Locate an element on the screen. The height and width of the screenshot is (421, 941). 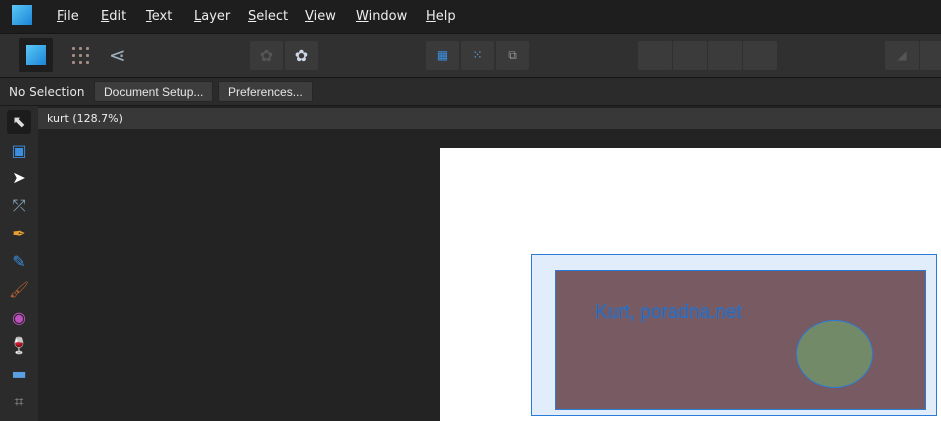
snap-objects-button: ⧉ is located at coordinates (512, 55).